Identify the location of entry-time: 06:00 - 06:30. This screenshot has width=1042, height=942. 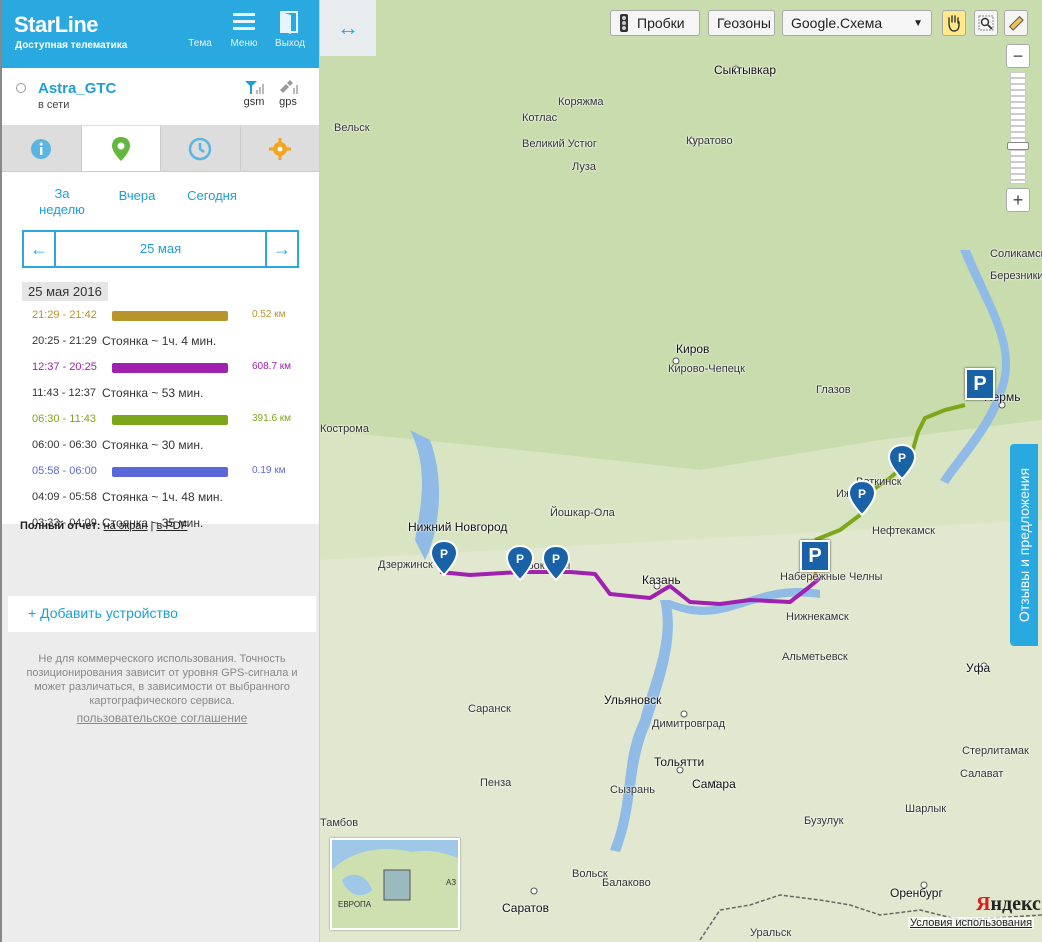
(64, 445).